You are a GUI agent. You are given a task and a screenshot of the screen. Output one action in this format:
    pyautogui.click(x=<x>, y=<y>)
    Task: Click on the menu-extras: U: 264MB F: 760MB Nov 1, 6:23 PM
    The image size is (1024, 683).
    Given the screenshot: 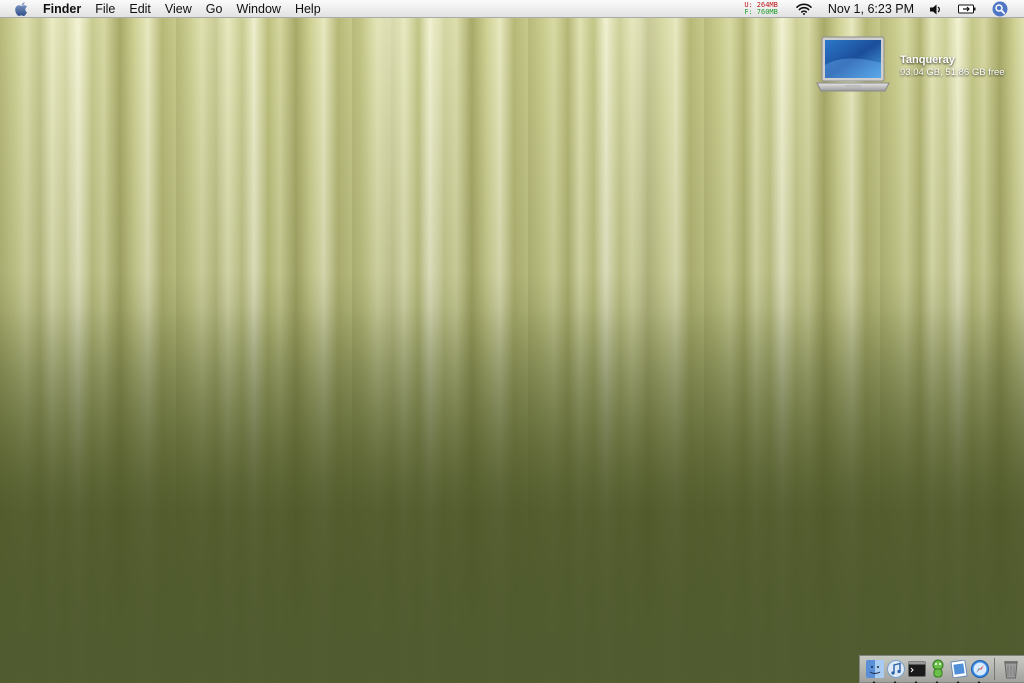 What is the action you would take?
    pyautogui.click(x=880, y=9)
    